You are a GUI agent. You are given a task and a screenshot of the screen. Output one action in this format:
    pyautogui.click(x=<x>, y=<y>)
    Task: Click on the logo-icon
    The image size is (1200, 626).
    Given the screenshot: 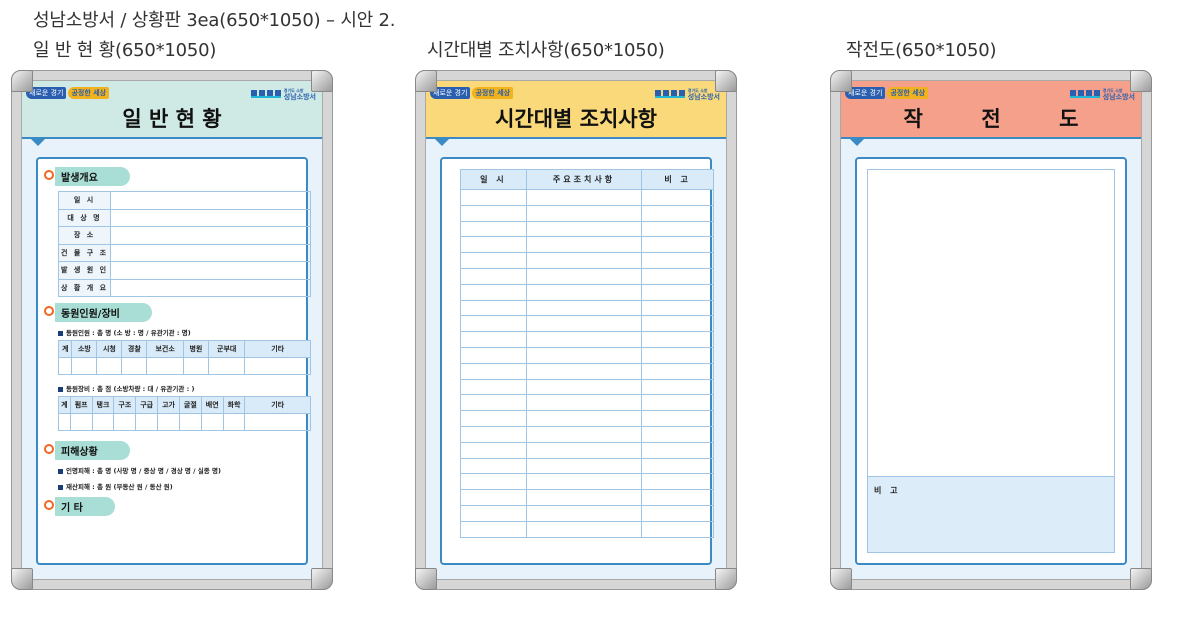 What is the action you would take?
    pyautogui.click(x=669, y=94)
    